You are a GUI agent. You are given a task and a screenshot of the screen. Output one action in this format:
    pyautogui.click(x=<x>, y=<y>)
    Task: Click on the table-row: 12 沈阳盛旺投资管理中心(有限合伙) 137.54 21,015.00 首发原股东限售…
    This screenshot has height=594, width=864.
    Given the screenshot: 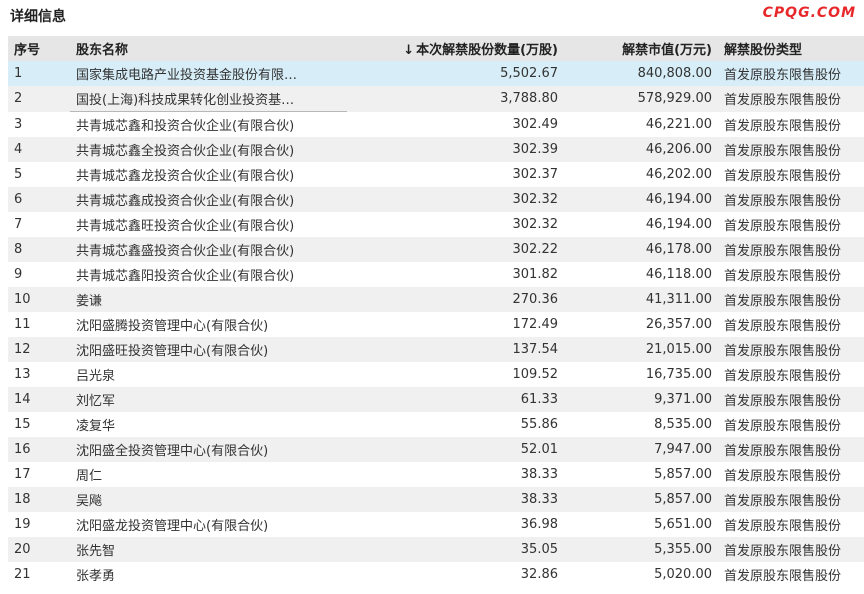 What is the action you would take?
    pyautogui.click(x=436, y=349)
    